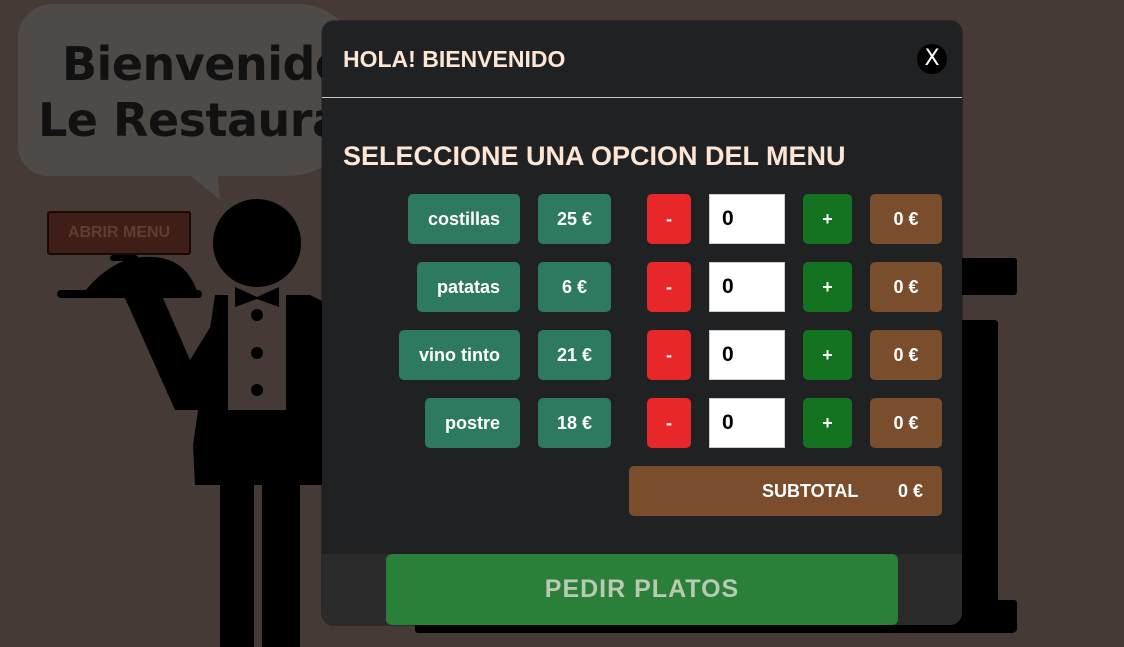 This screenshot has height=647, width=1124. Describe the element at coordinates (932, 59) in the screenshot. I see `close-button: X` at that location.